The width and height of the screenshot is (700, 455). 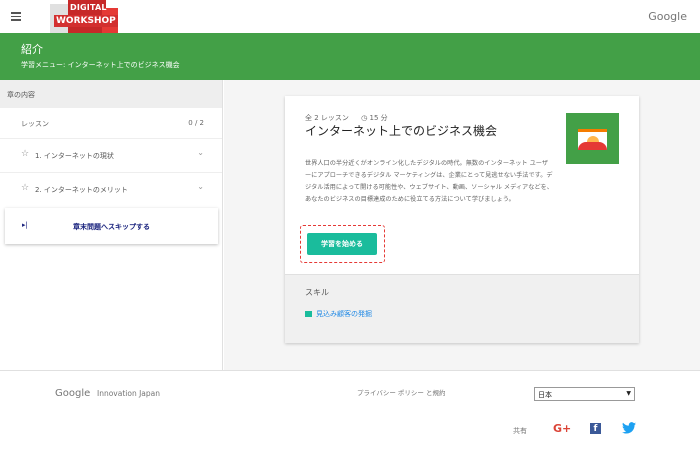 I want to click on skip-to-quiz-button: ▸| 章末問題へスキップする, so click(x=111, y=226).